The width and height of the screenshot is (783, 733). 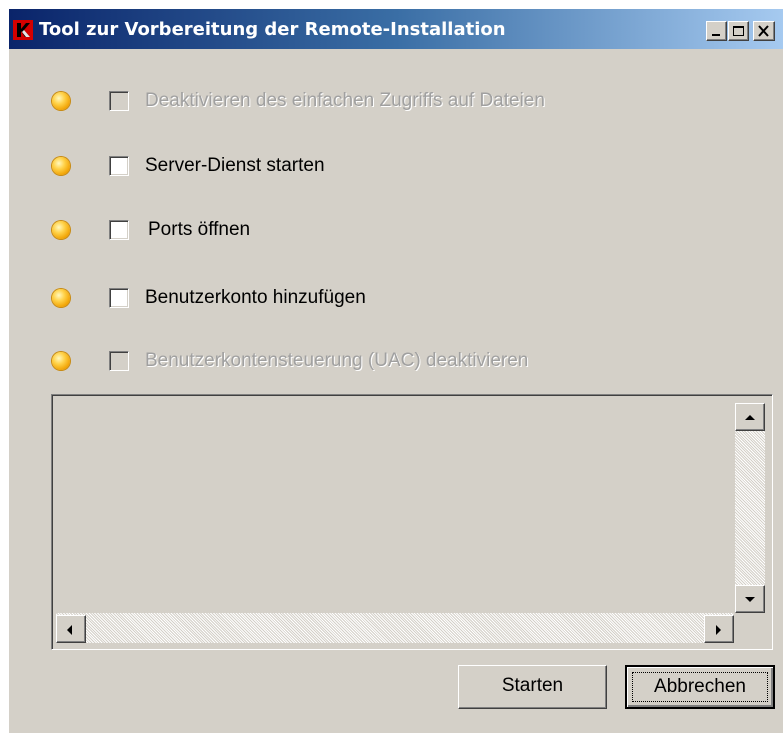 I want to click on arrow-up-icon, so click(x=750, y=417).